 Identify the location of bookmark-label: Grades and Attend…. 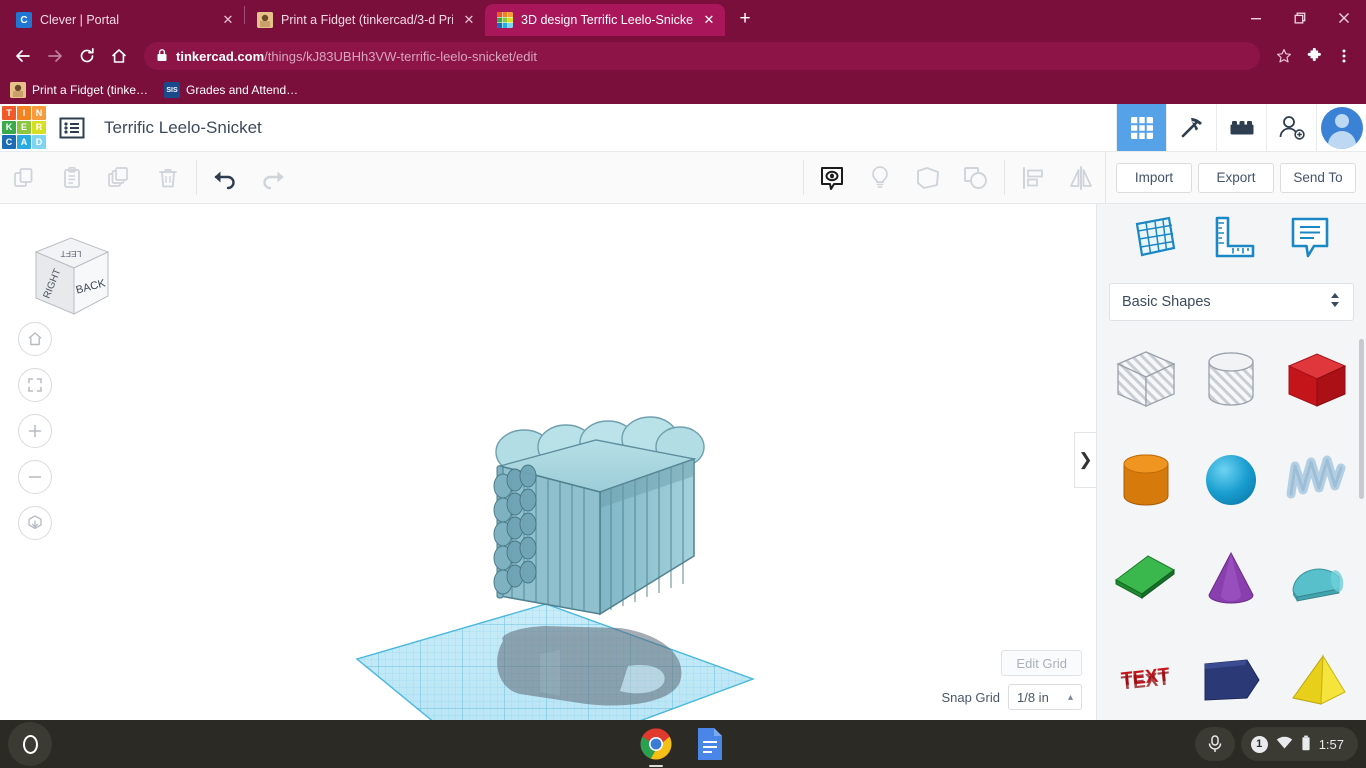
(242, 90).